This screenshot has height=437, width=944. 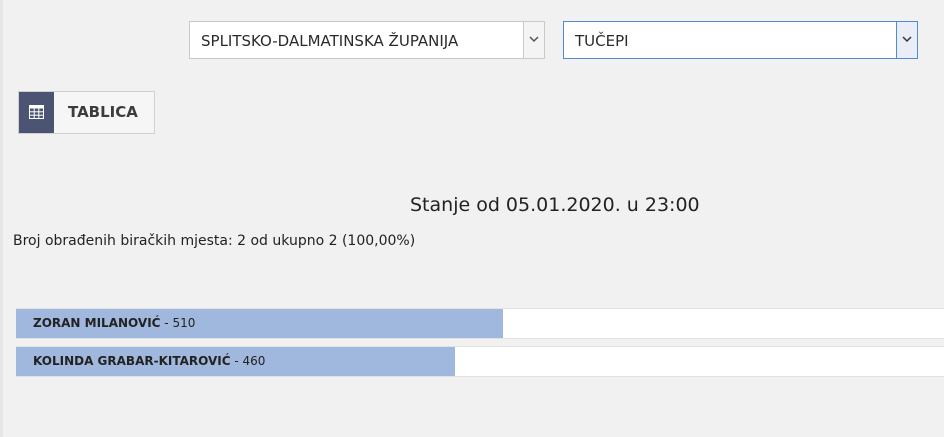 What do you see at coordinates (178, 323) in the screenshot?
I see `candidate-votes: - 510` at bounding box center [178, 323].